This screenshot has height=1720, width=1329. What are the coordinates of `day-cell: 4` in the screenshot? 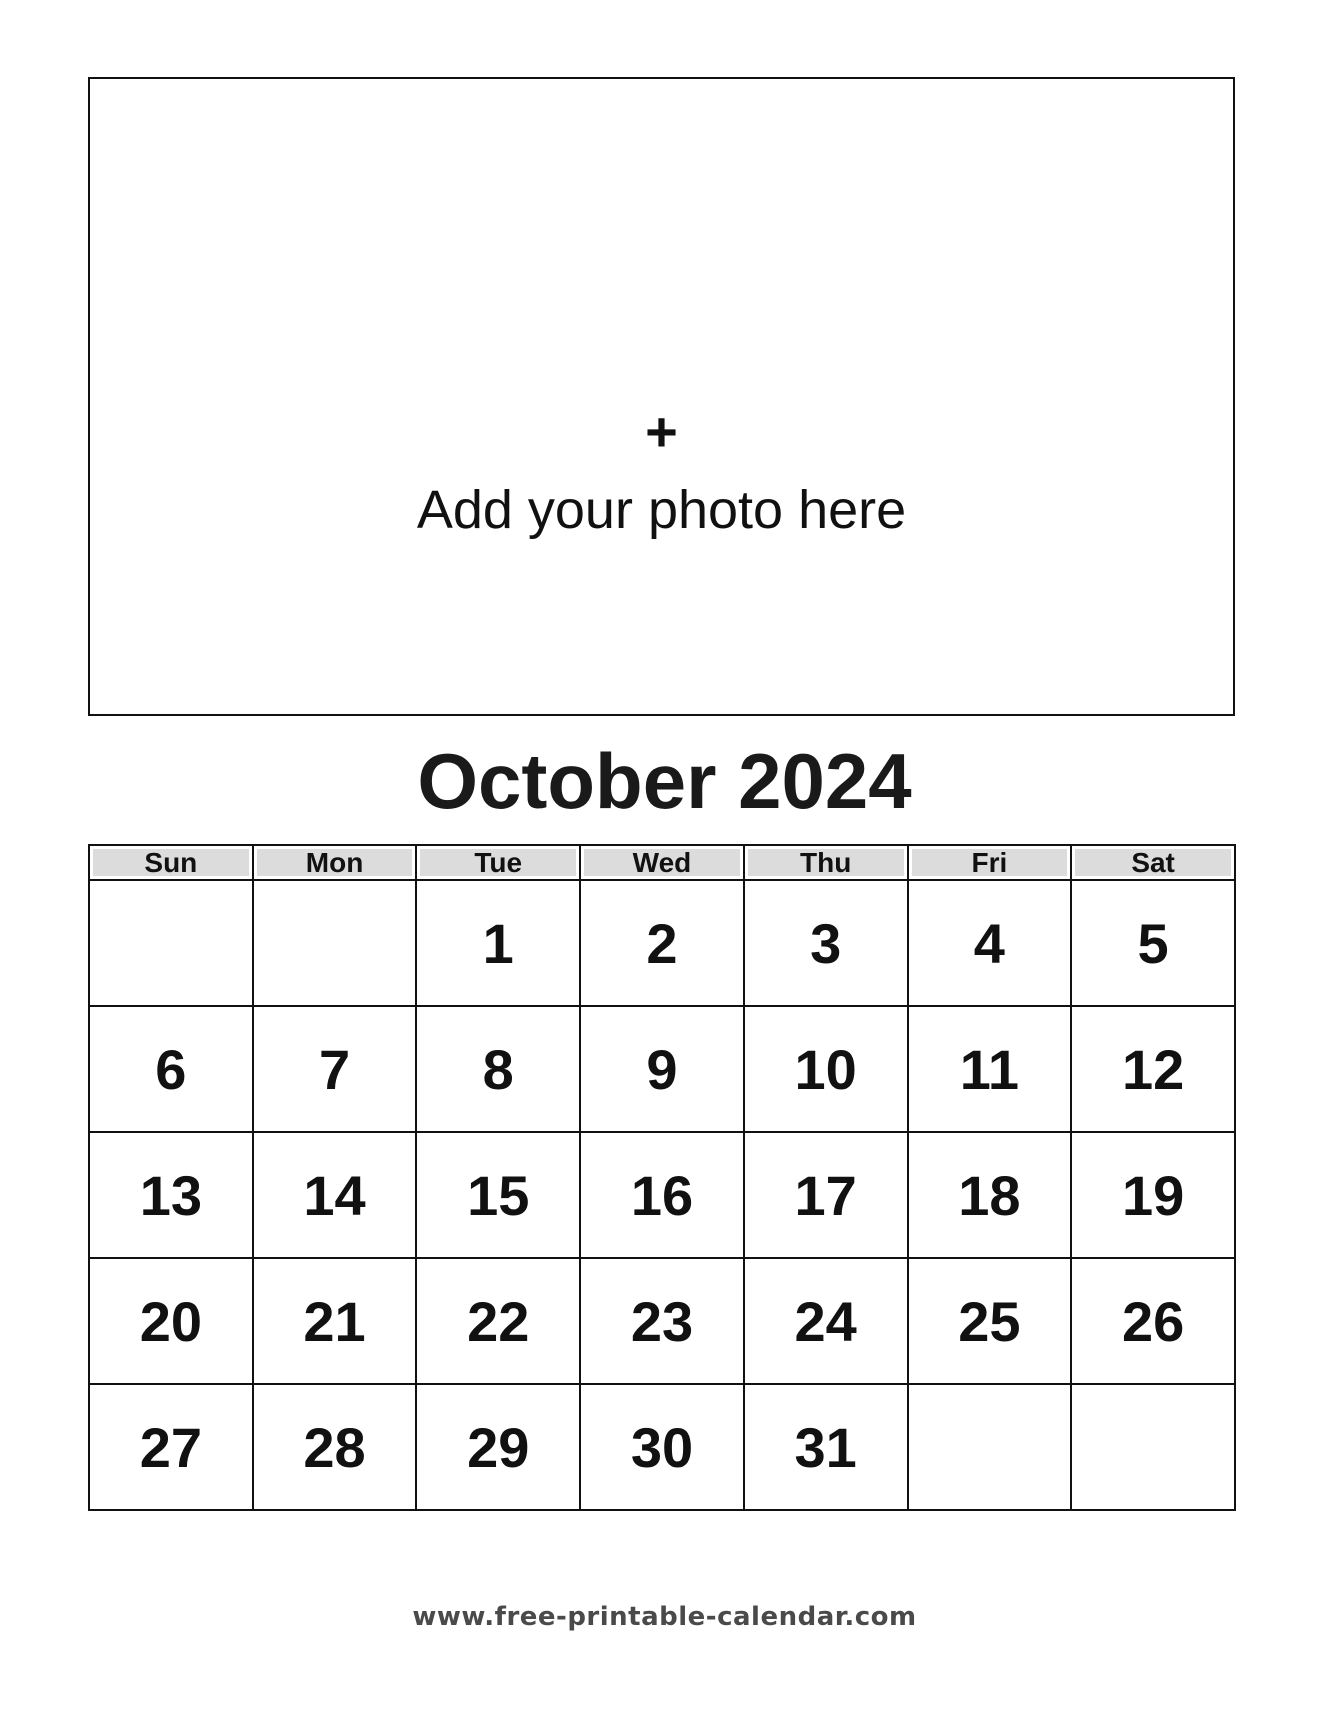 It's located at (989, 943).